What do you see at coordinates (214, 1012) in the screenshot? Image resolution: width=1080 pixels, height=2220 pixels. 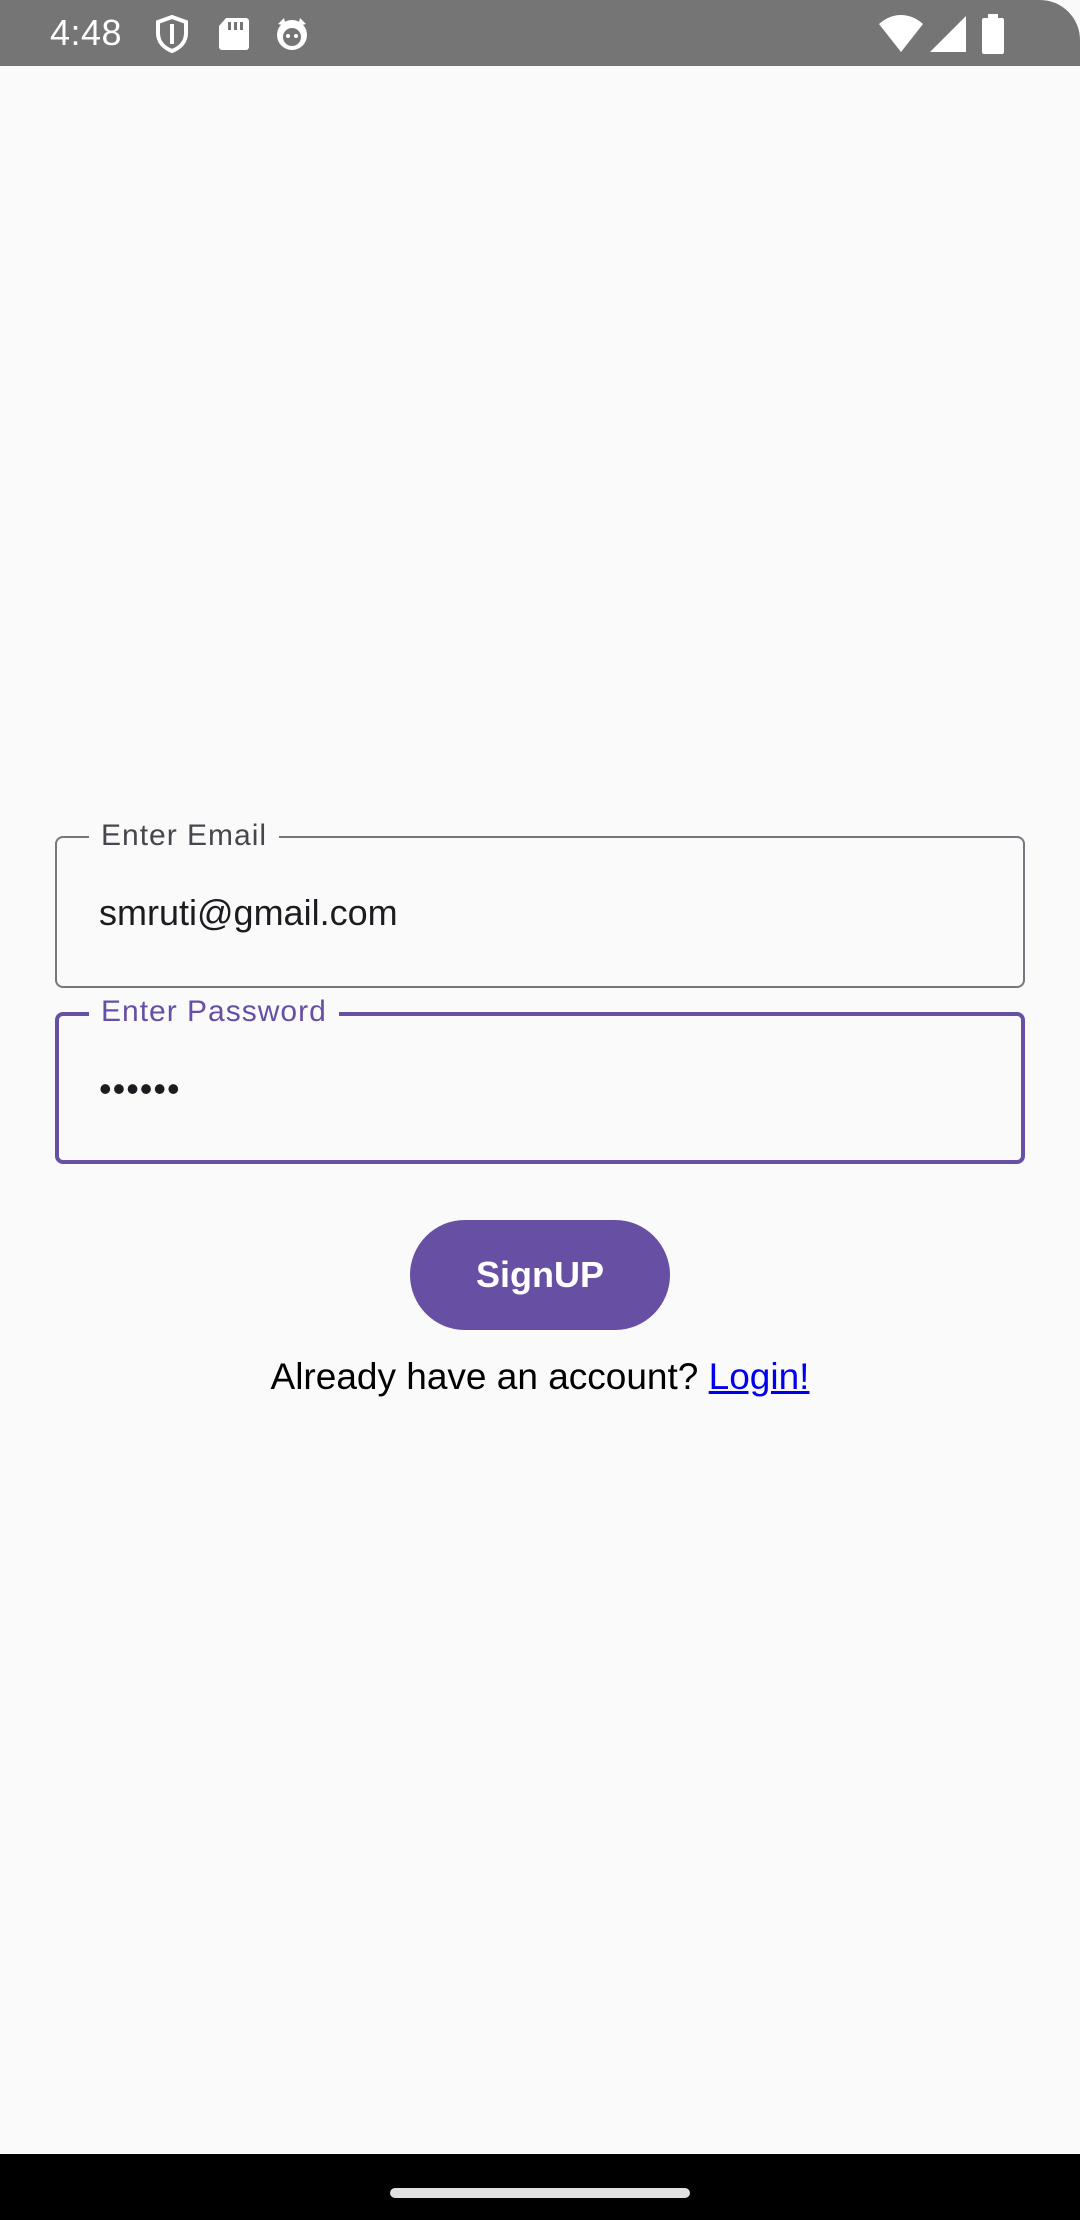 I see `password-label: Enter Password` at bounding box center [214, 1012].